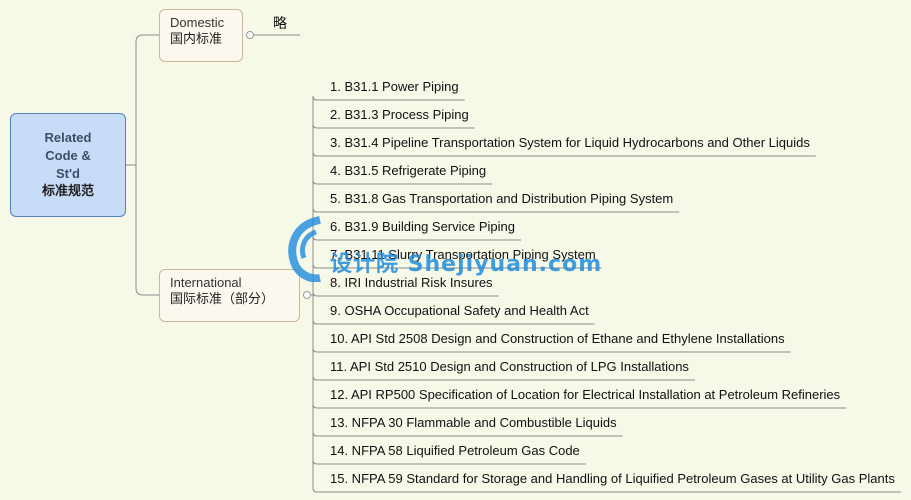 The width and height of the screenshot is (911, 500). What do you see at coordinates (408, 171) in the screenshot?
I see `standard-item: 4. B31.5 Refrigerate Piping` at bounding box center [408, 171].